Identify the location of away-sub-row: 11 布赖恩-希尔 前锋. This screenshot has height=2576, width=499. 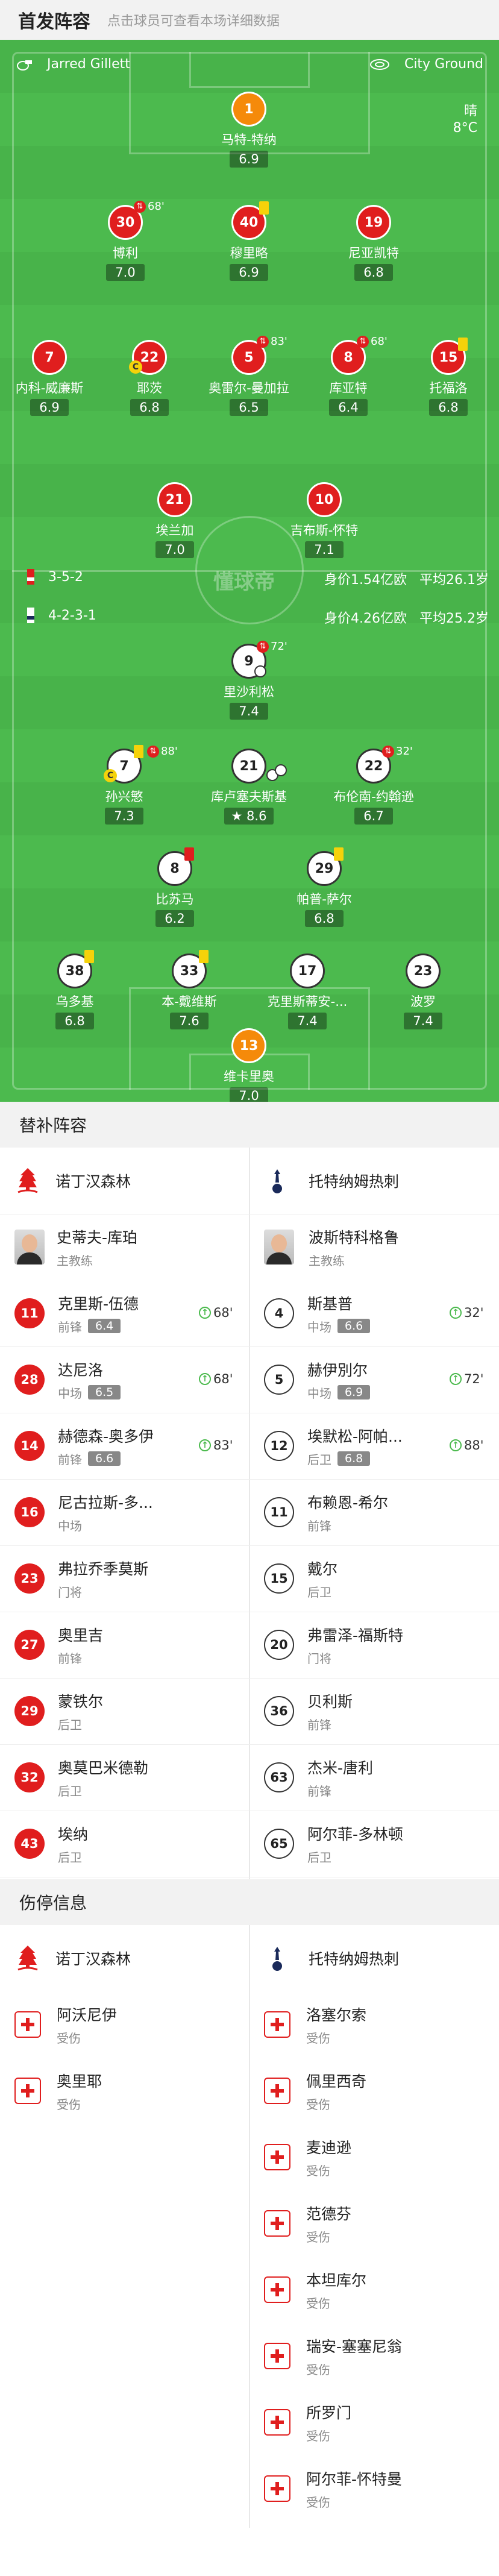
(326, 1512).